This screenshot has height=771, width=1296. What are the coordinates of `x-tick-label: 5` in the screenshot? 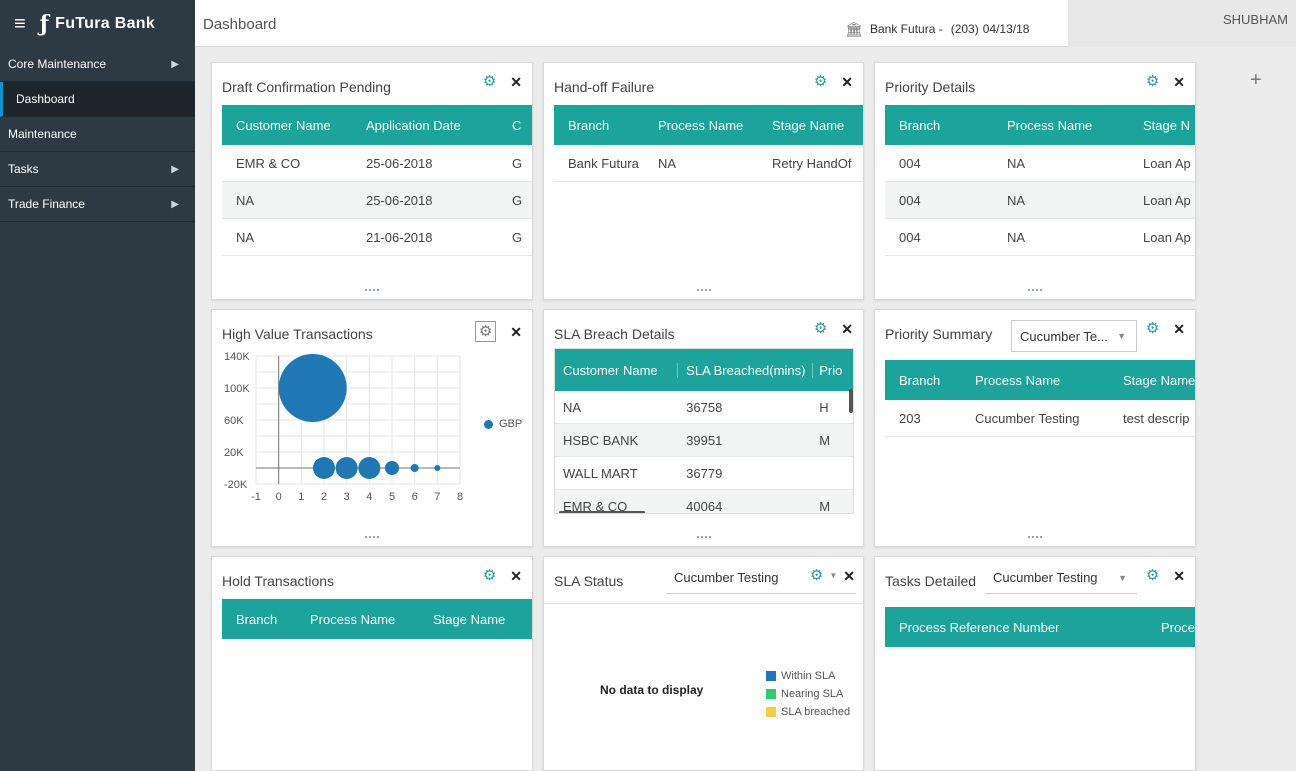 It's located at (392, 497).